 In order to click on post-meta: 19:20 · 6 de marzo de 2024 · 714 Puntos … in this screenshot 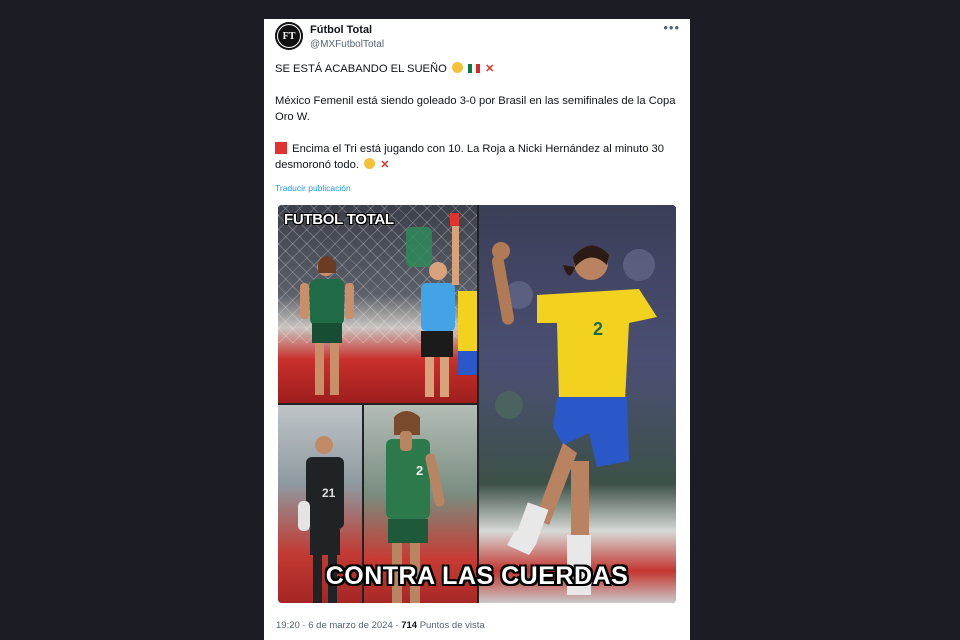, I will do `click(380, 625)`.